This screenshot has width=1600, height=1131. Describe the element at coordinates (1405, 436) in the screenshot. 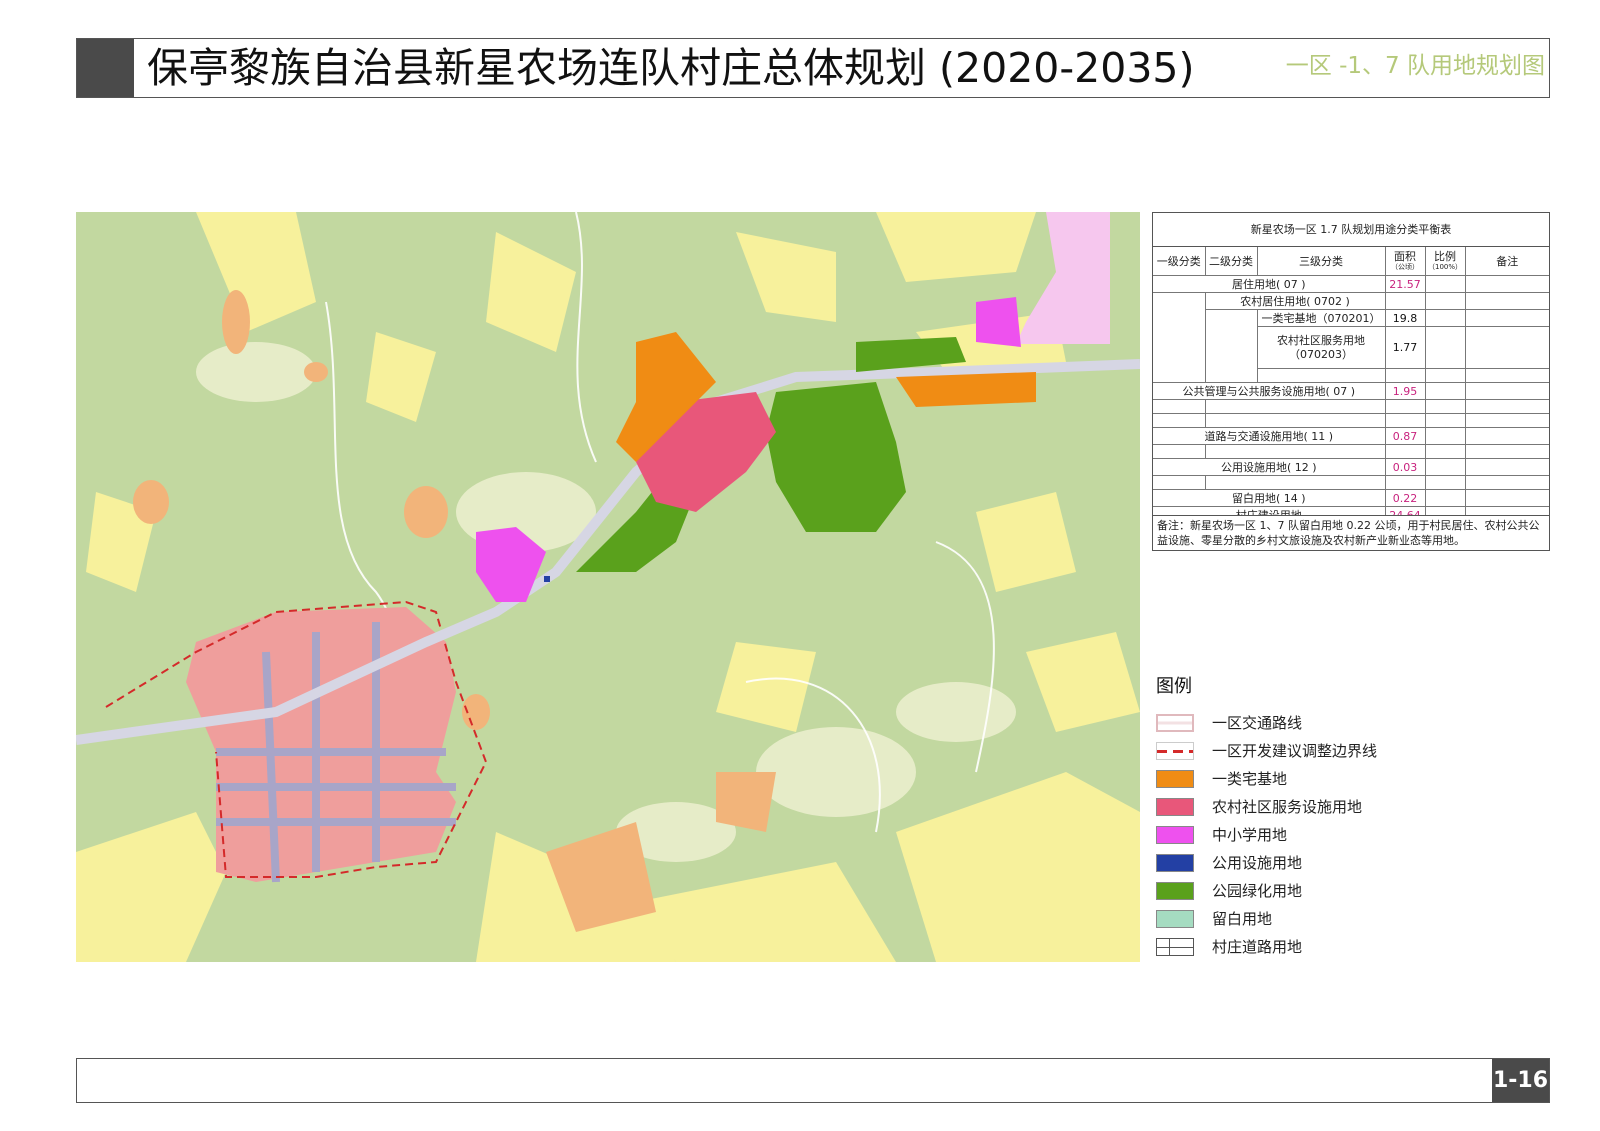

I see `row-area: 0.87` at that location.